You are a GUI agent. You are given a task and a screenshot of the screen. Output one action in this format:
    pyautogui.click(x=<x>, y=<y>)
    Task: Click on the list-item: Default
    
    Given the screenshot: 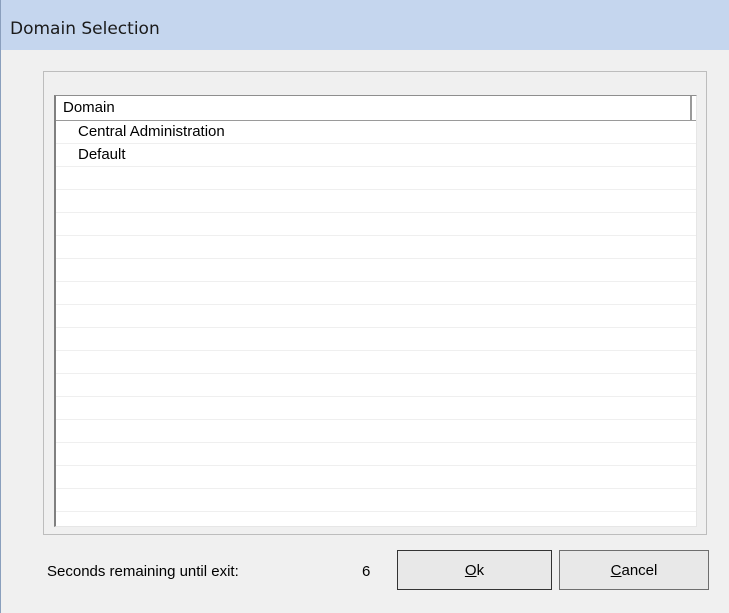 What is the action you would take?
    pyautogui.click(x=376, y=155)
    